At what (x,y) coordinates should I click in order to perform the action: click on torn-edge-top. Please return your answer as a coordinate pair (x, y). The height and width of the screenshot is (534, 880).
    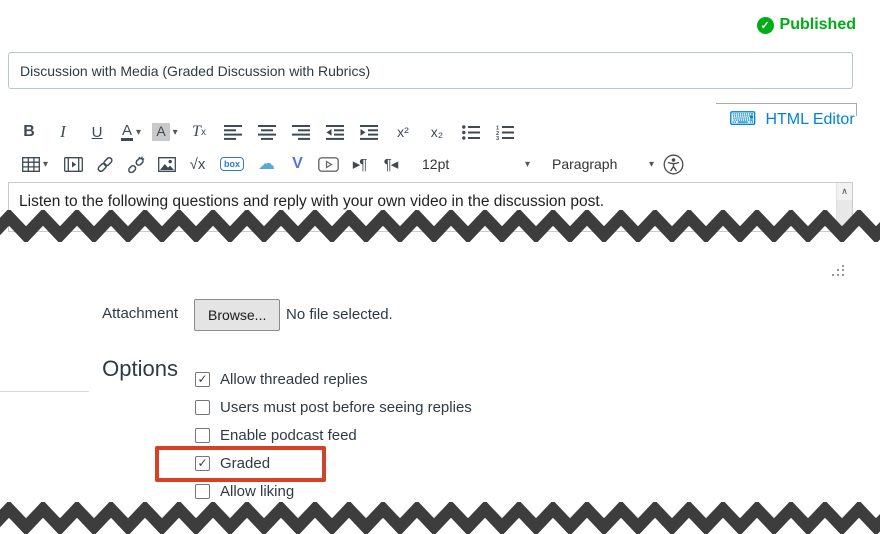
    Looking at the image, I should click on (440, 226).